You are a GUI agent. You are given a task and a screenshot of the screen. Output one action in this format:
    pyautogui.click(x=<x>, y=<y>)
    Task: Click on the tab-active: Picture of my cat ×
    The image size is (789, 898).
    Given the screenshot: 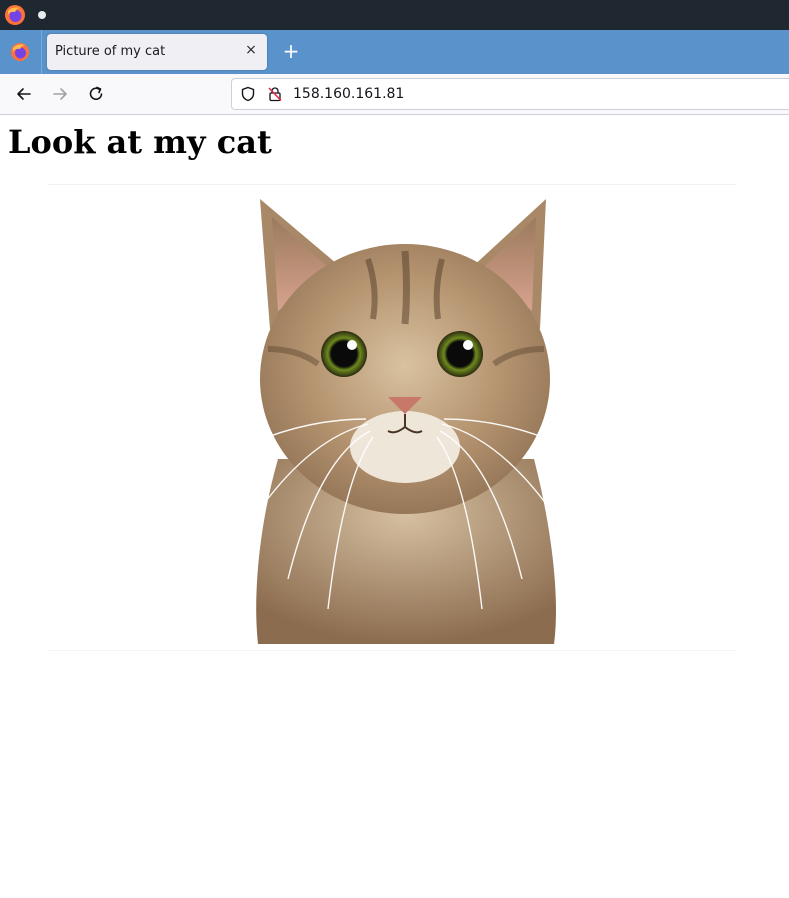 What is the action you would take?
    pyautogui.click(x=157, y=52)
    